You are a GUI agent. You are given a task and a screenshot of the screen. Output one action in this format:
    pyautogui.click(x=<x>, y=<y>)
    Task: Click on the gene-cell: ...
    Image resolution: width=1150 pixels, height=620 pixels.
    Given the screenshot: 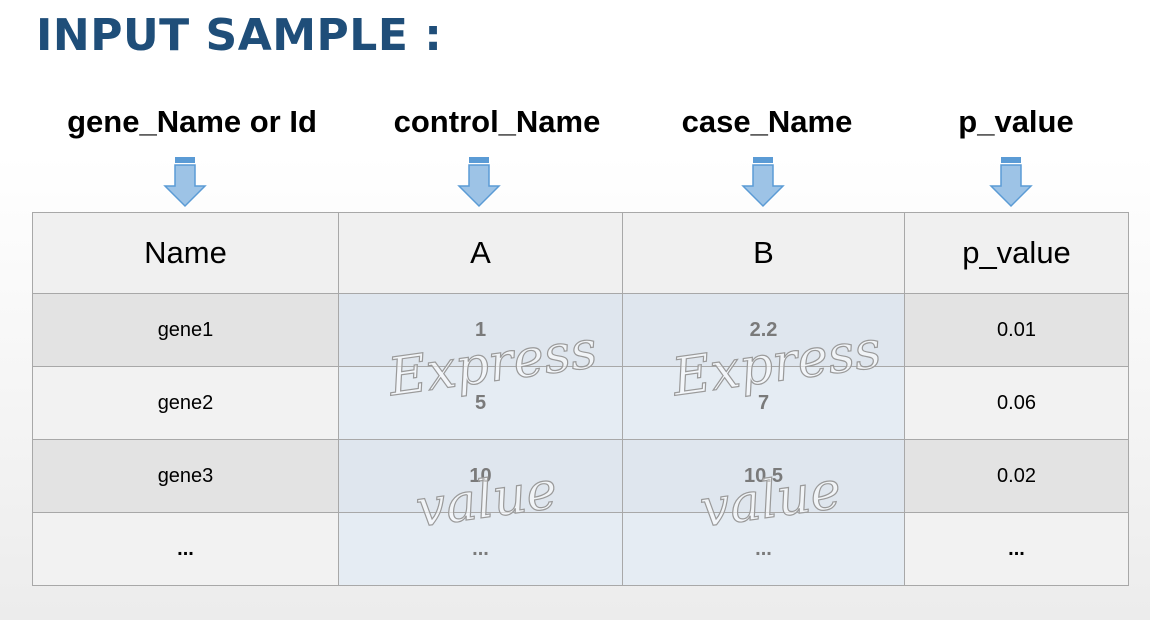 What is the action you would take?
    pyautogui.click(x=185, y=549)
    